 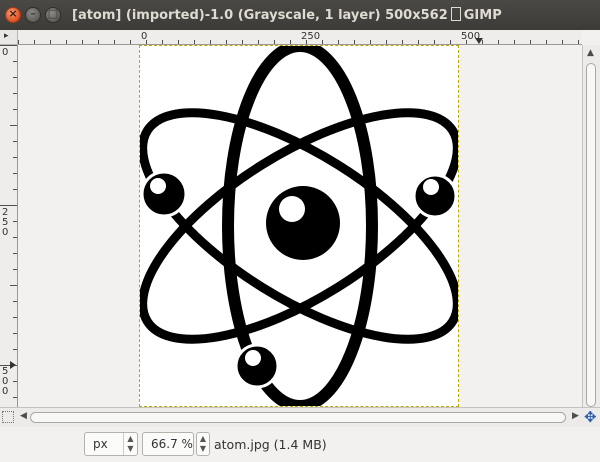 What do you see at coordinates (455, 14) in the screenshot?
I see `unknown-glyph-icon` at bounding box center [455, 14].